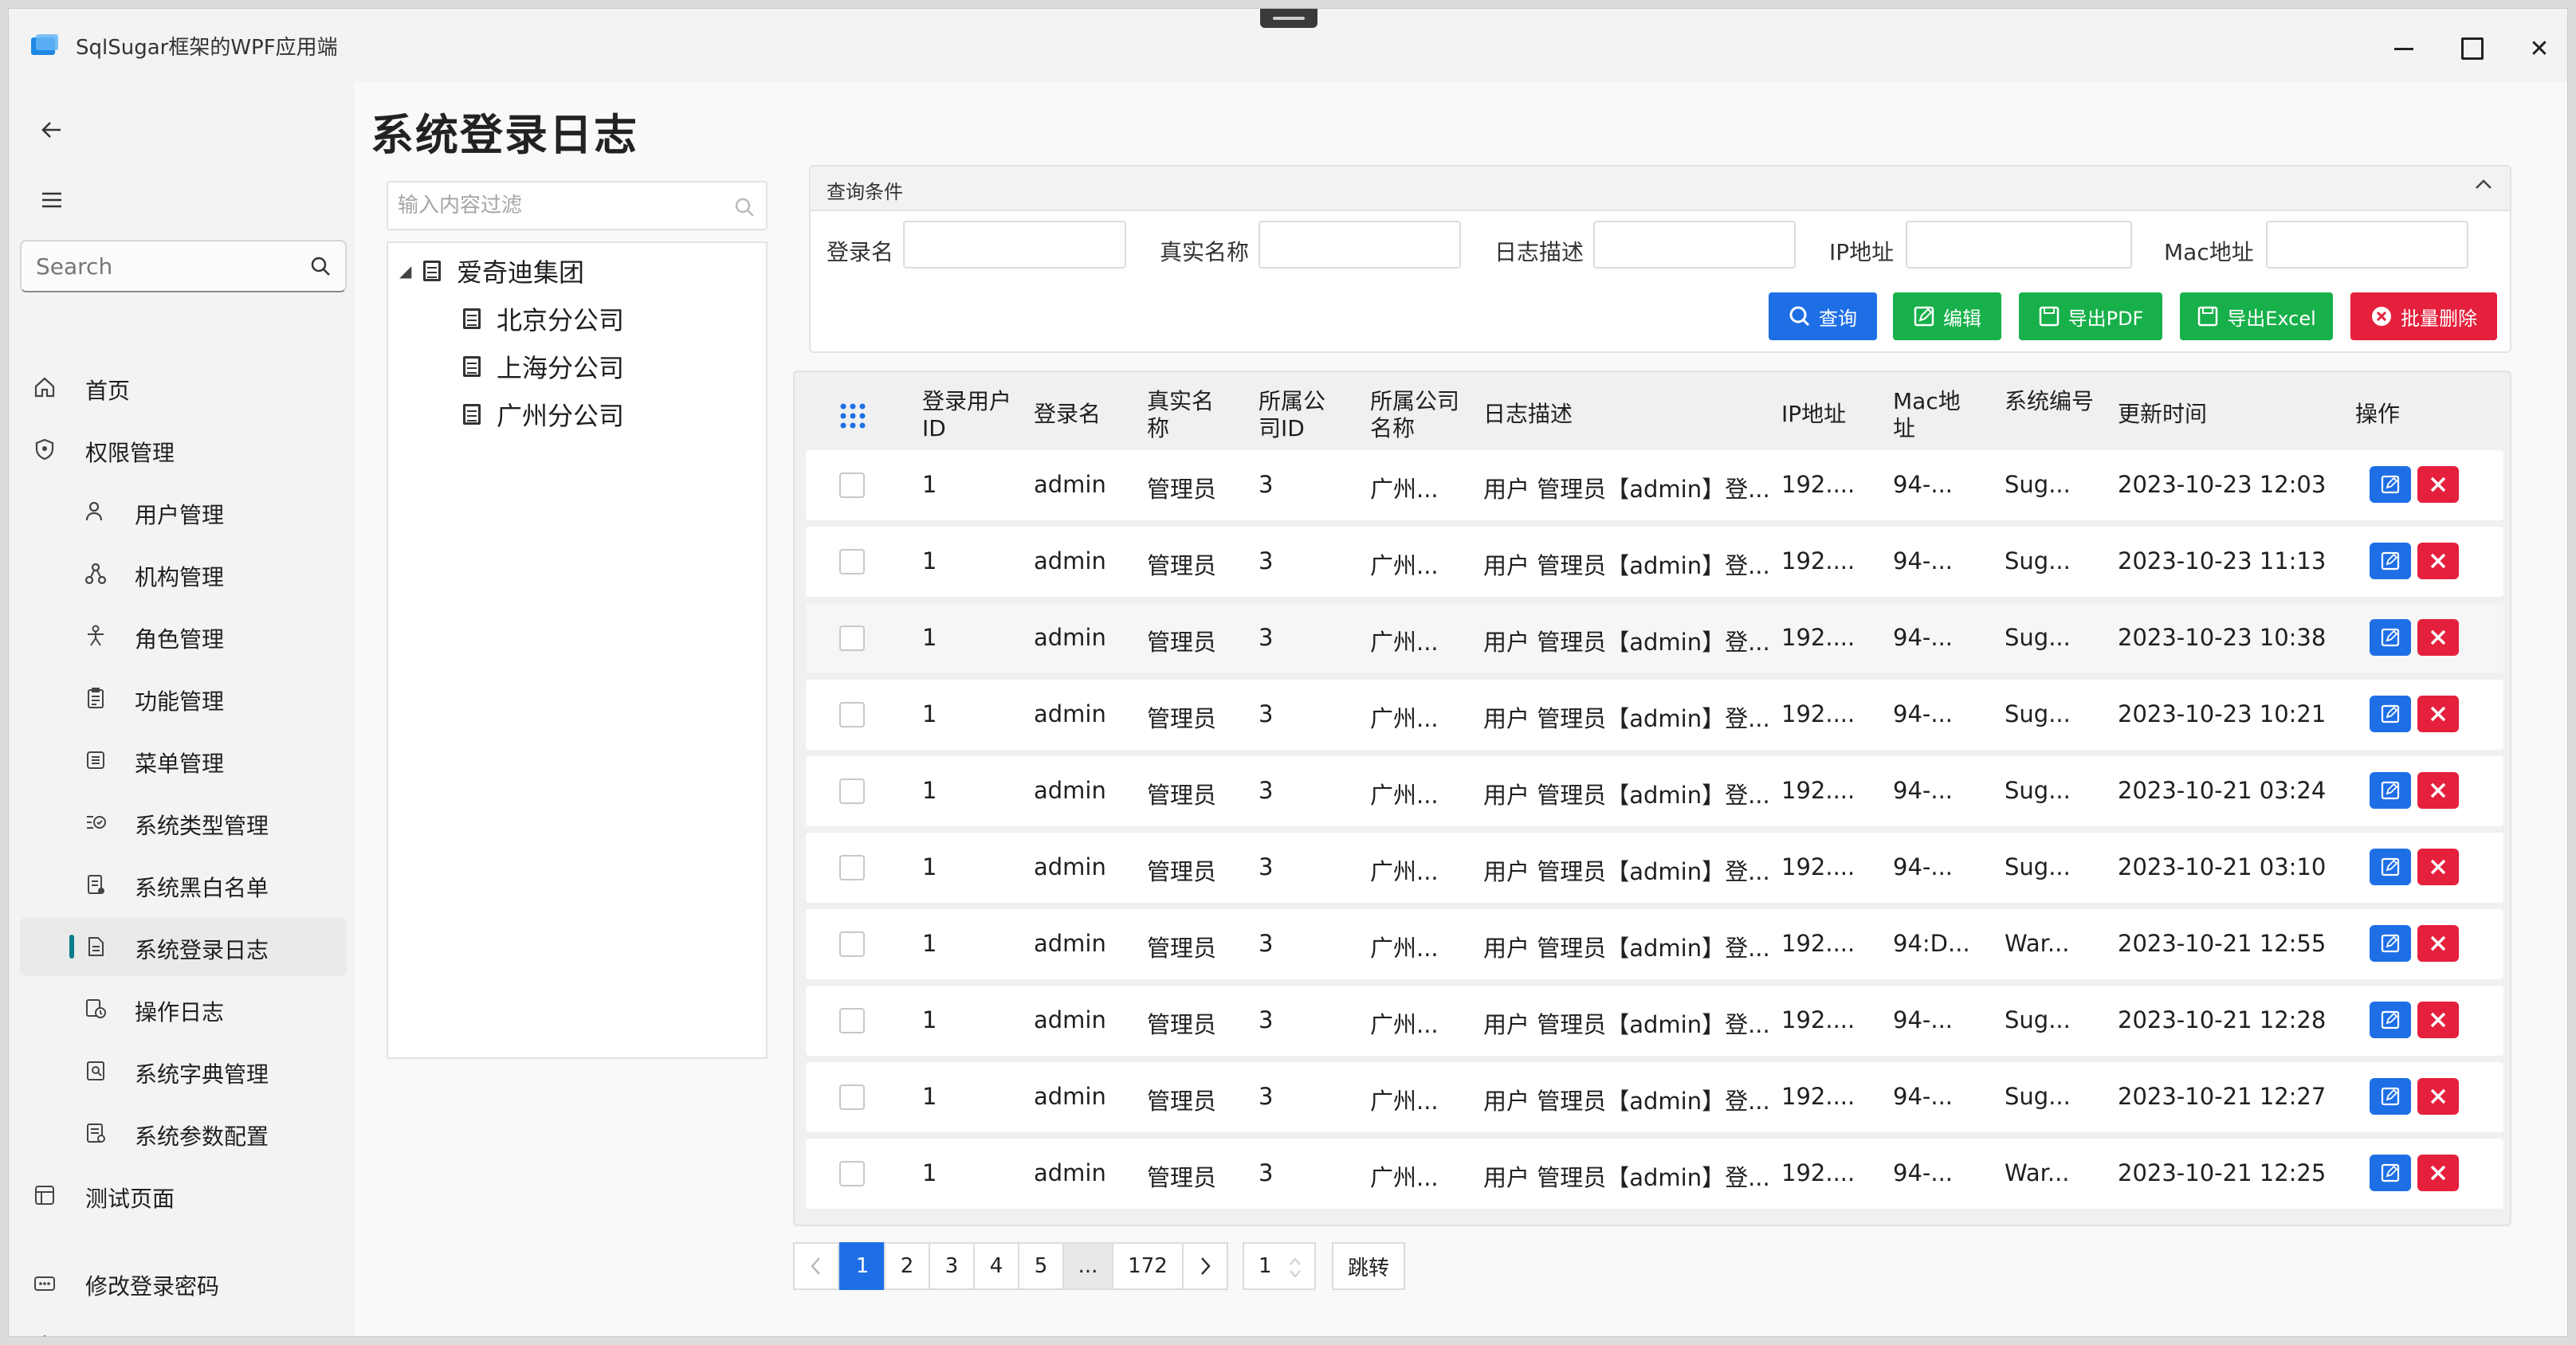  Describe the element at coordinates (411, 270) in the screenshot. I see `collapse-triangle-icon: ◢` at that location.